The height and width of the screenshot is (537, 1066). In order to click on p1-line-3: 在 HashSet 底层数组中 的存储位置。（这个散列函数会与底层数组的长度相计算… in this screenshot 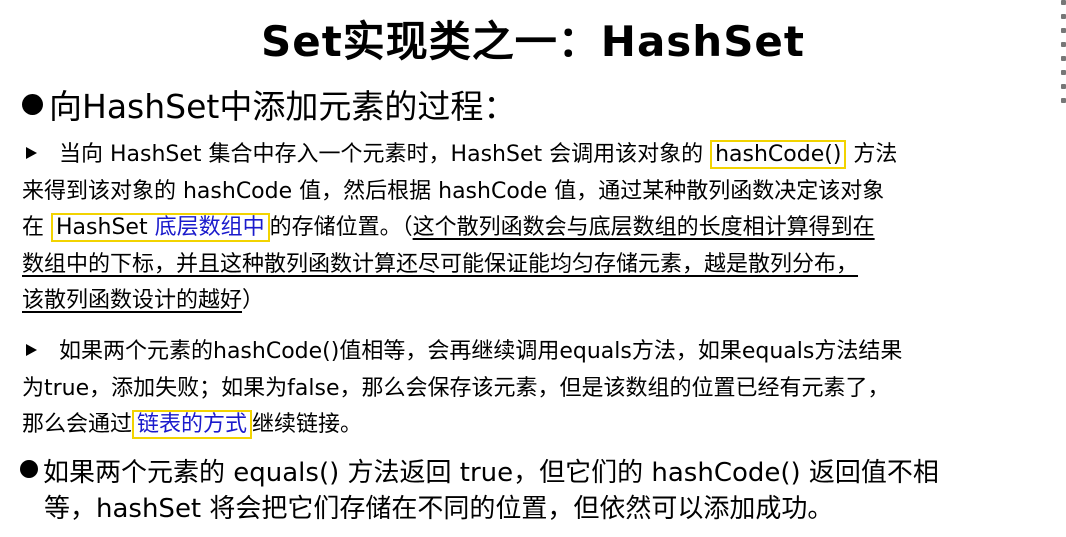, I will do `click(448, 227)`.